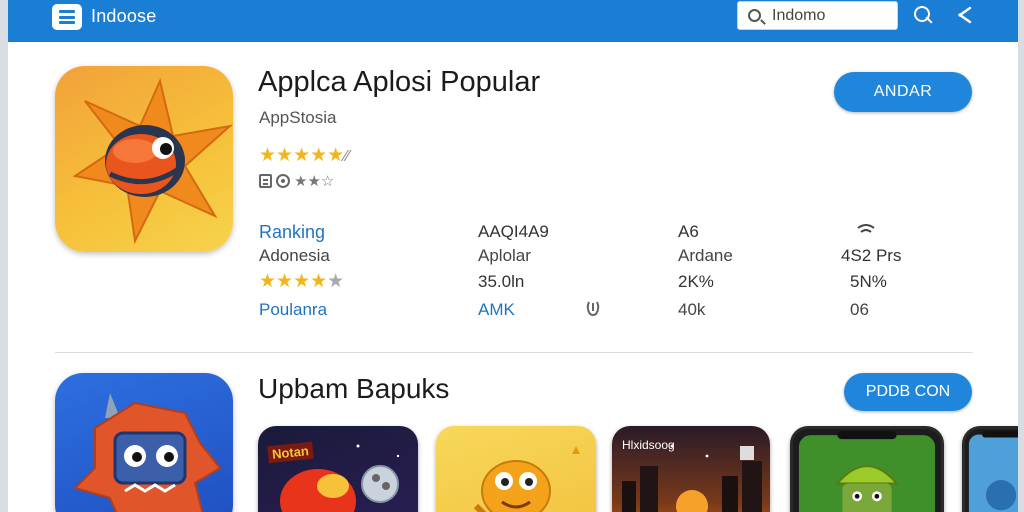 Image resolution: width=1024 pixels, height=512 pixels. What do you see at coordinates (871, 255) in the screenshot?
I see `stat-4-sub: 4S2 Prs` at bounding box center [871, 255].